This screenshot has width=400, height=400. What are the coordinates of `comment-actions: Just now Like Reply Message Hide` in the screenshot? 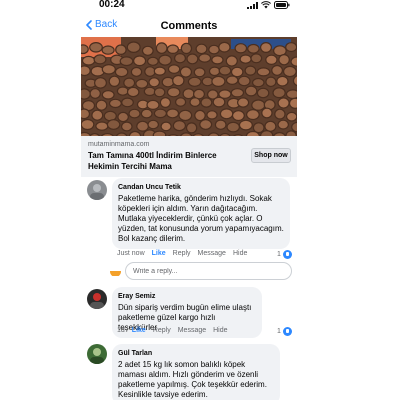 It's located at (185, 253).